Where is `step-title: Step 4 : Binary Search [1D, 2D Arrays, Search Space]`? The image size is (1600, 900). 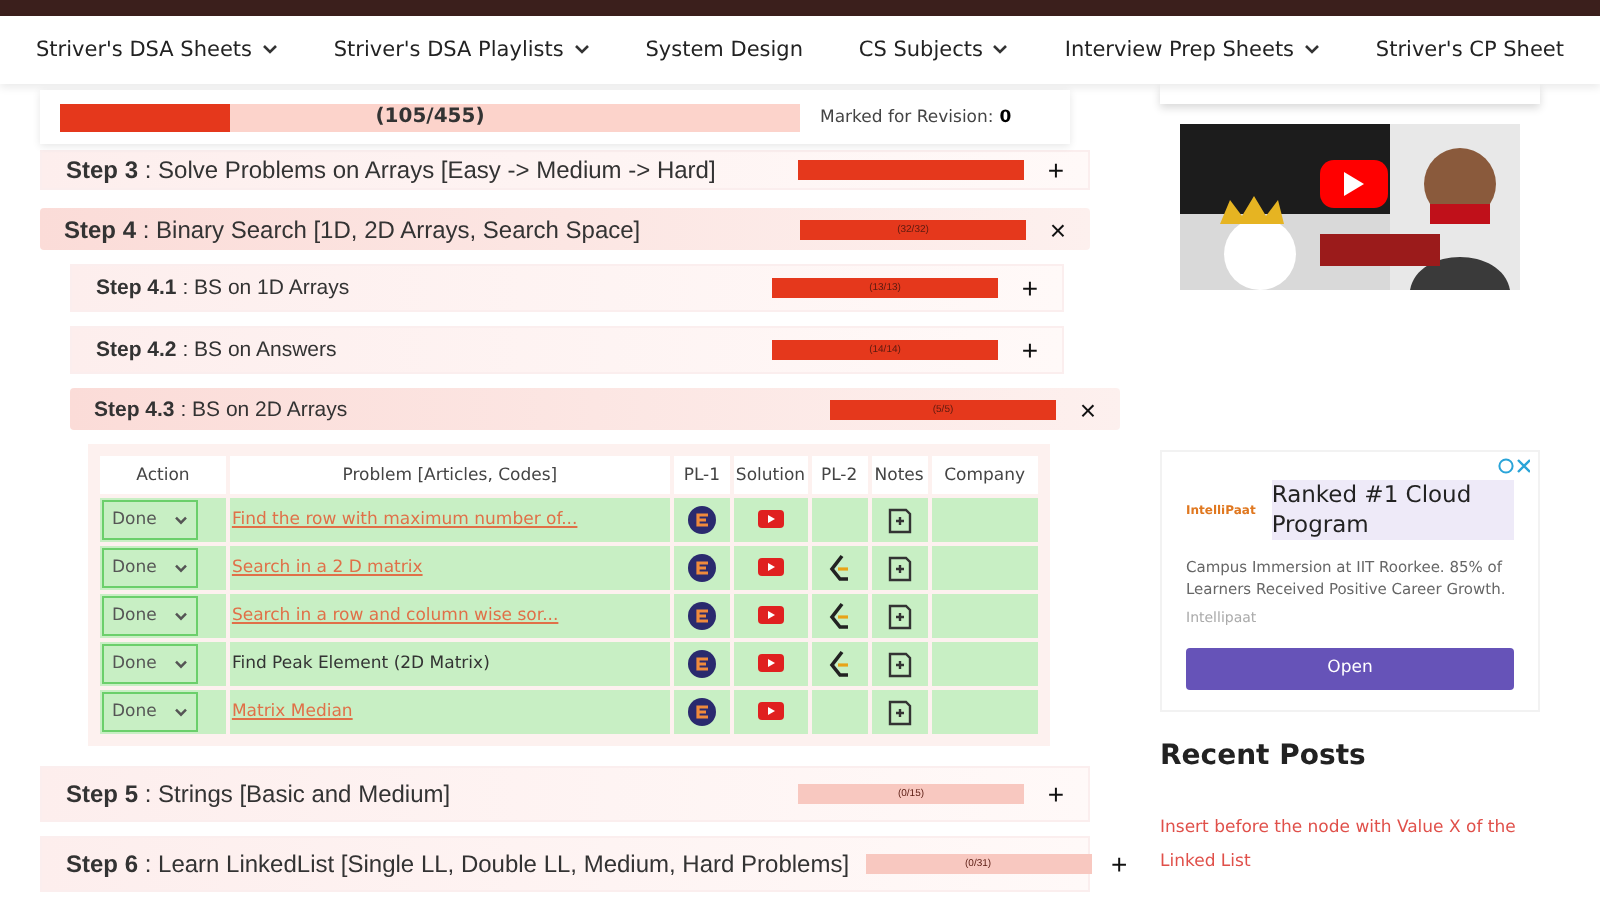 step-title: Step 4 : Binary Search [1D, 2D Arrays, Search Space] is located at coordinates (352, 229).